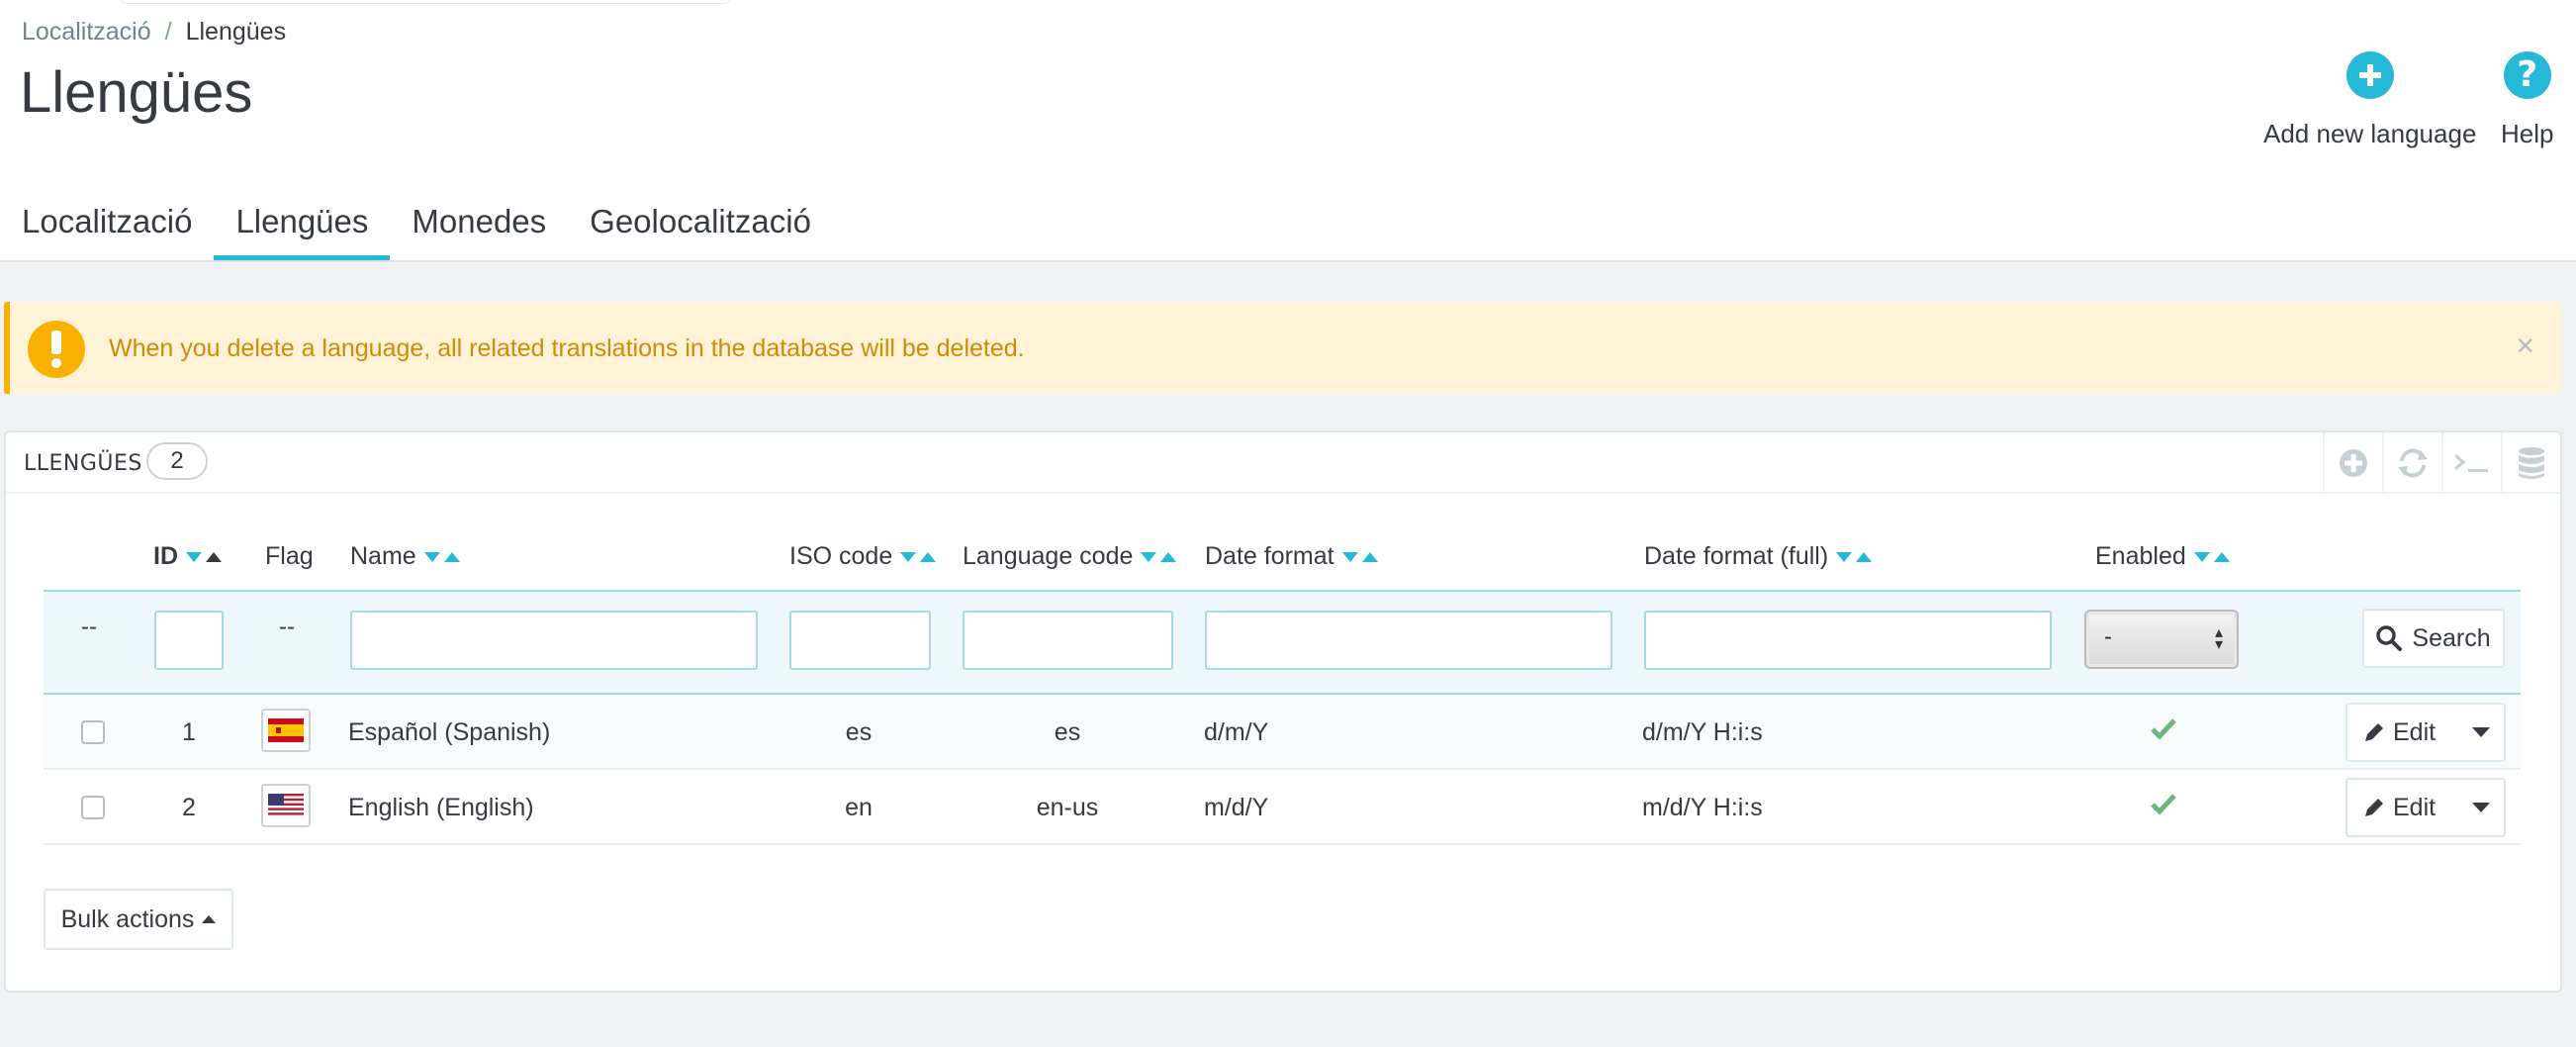  What do you see at coordinates (1848, 641) in the screenshot?
I see `filter-date-format-full-input` at bounding box center [1848, 641].